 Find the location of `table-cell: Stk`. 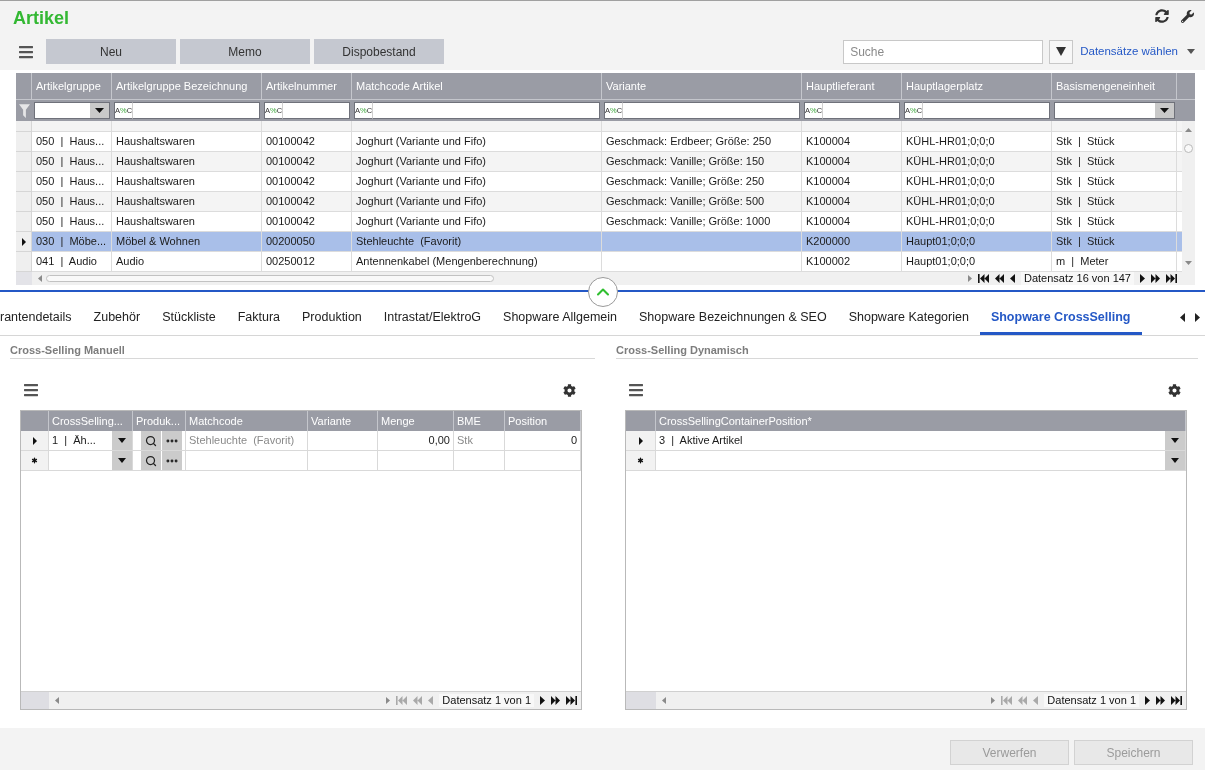

table-cell: Stk is located at coordinates (479, 440).